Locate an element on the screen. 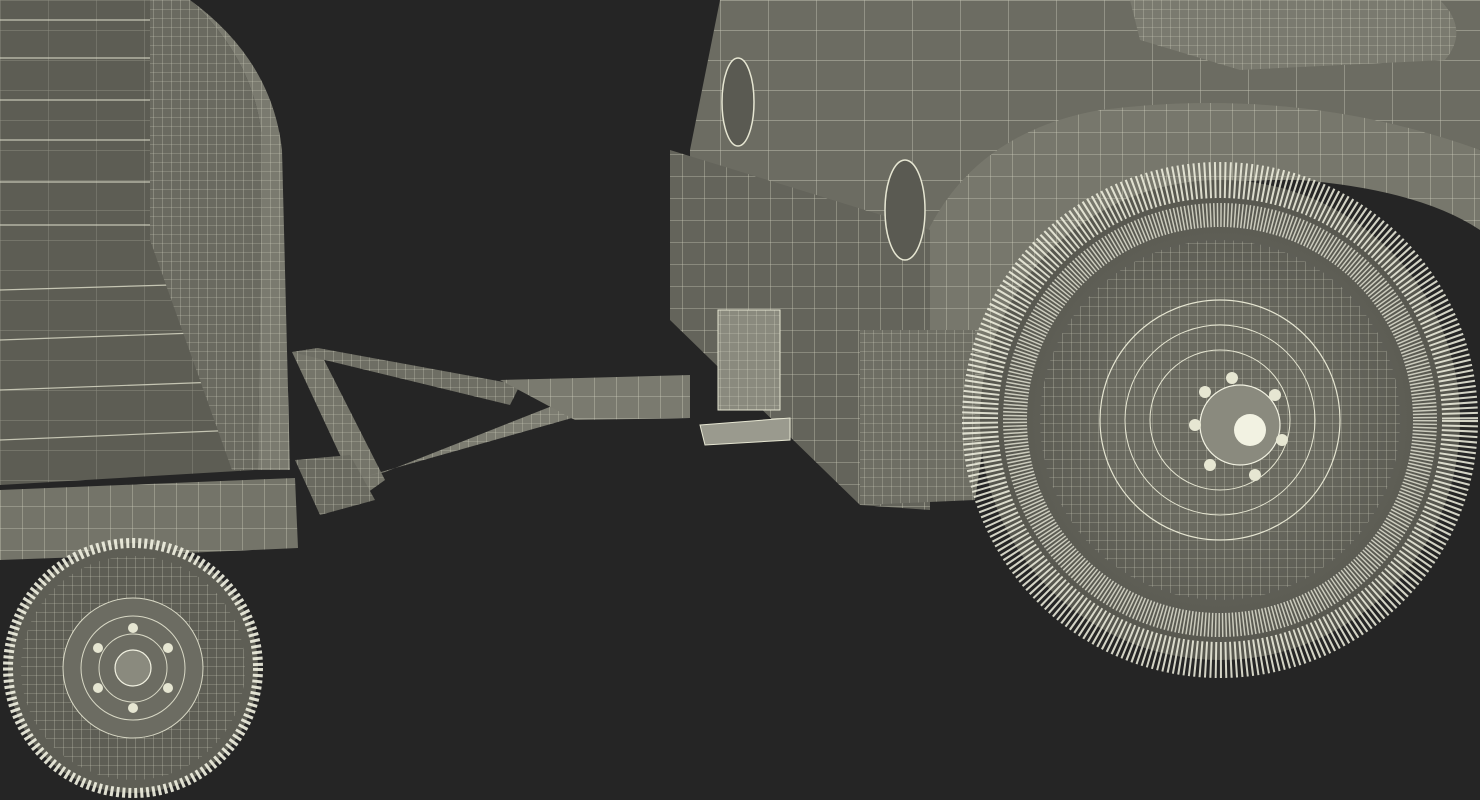  cart-wheel is located at coordinates (133, 668).